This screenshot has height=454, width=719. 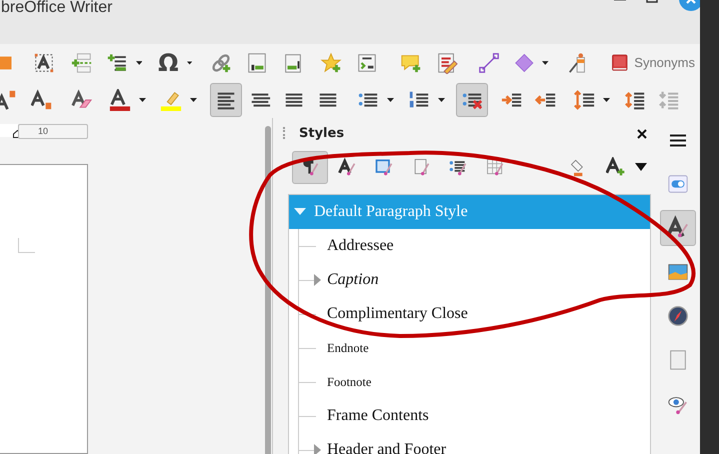 What do you see at coordinates (257, 63) in the screenshot?
I see `footnote-icon` at bounding box center [257, 63].